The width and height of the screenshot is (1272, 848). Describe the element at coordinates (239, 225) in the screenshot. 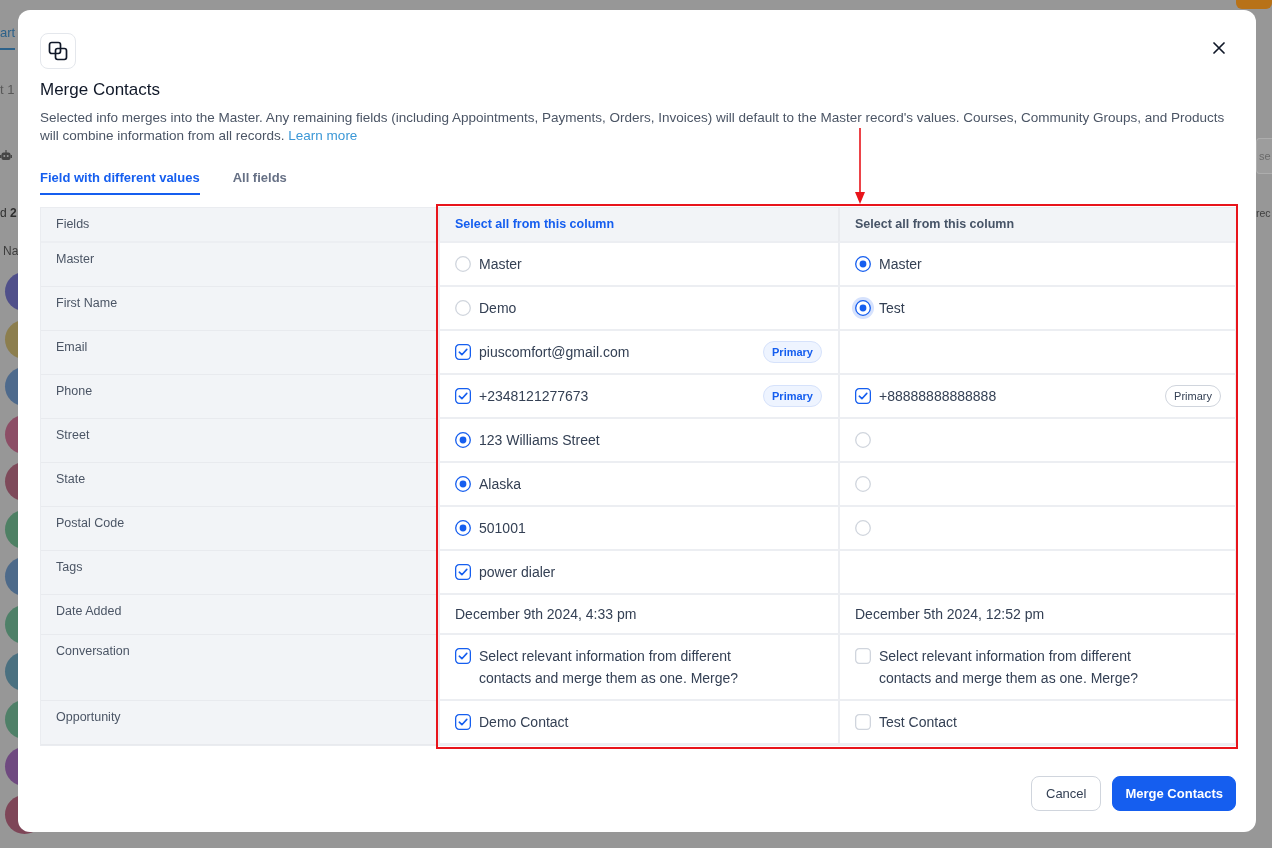

I see `column-header: Fields` at that location.